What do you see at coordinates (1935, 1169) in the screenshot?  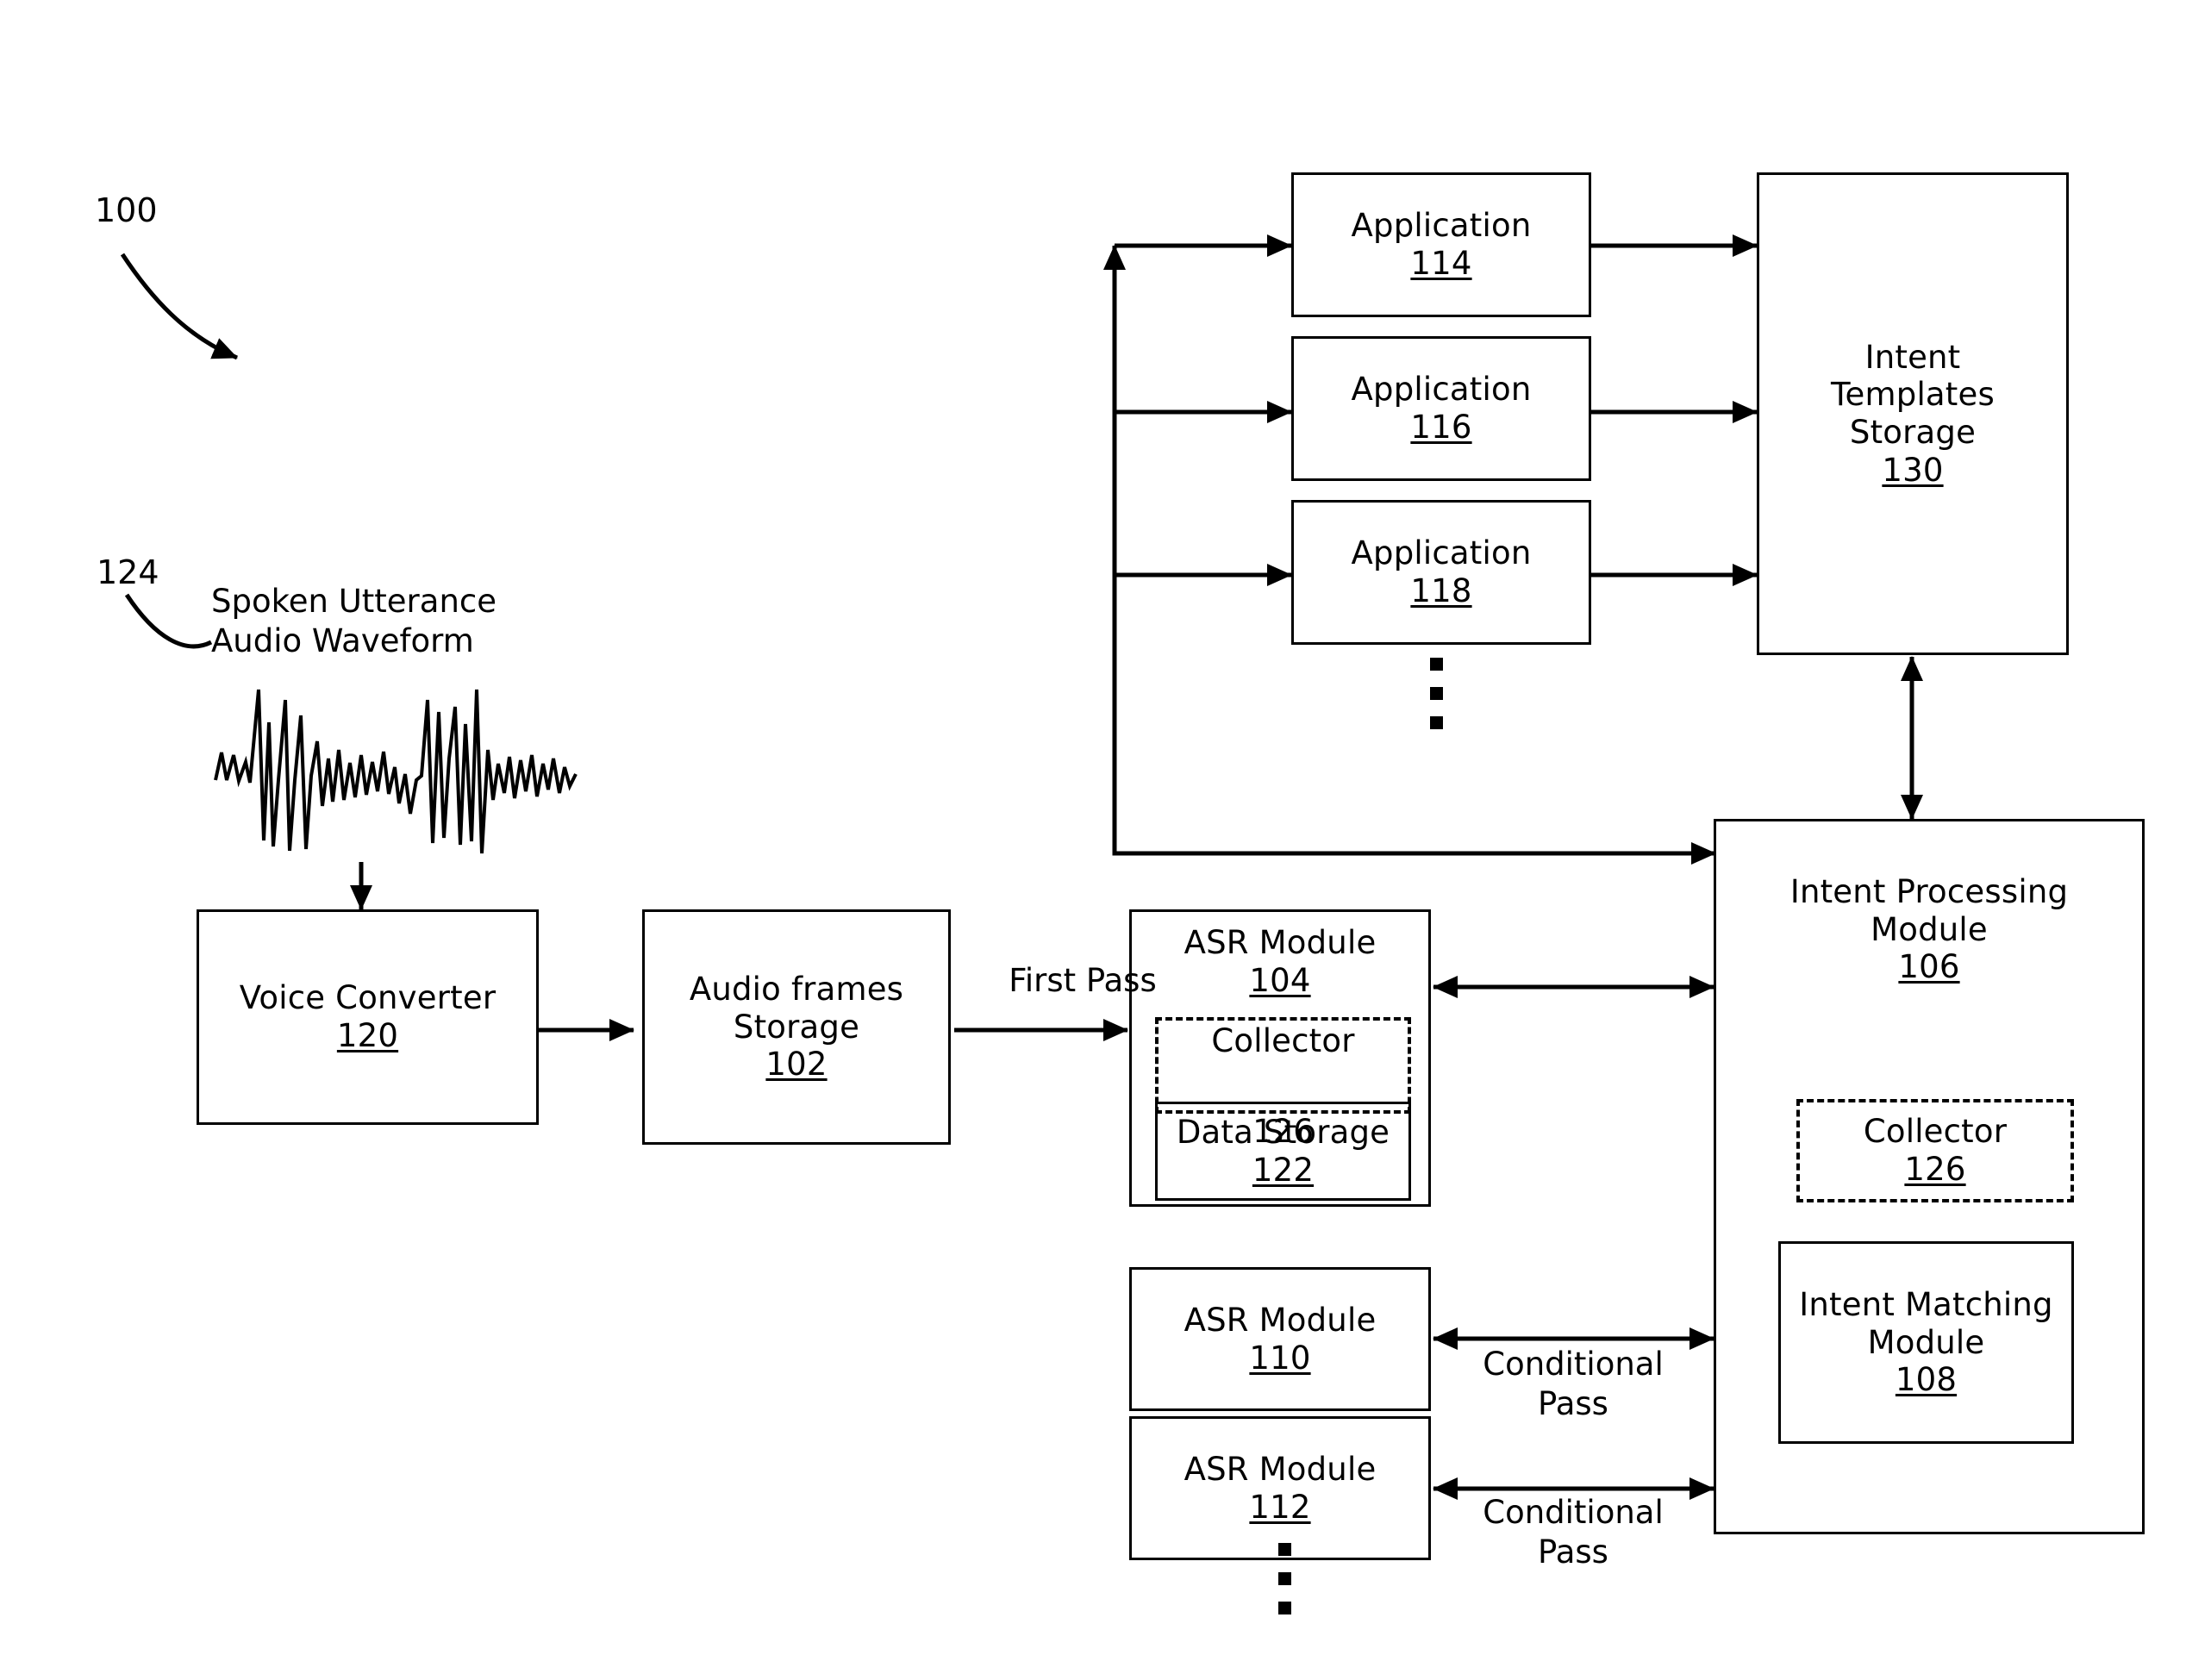 I see `collector-126-ipm-number: 126` at bounding box center [1935, 1169].